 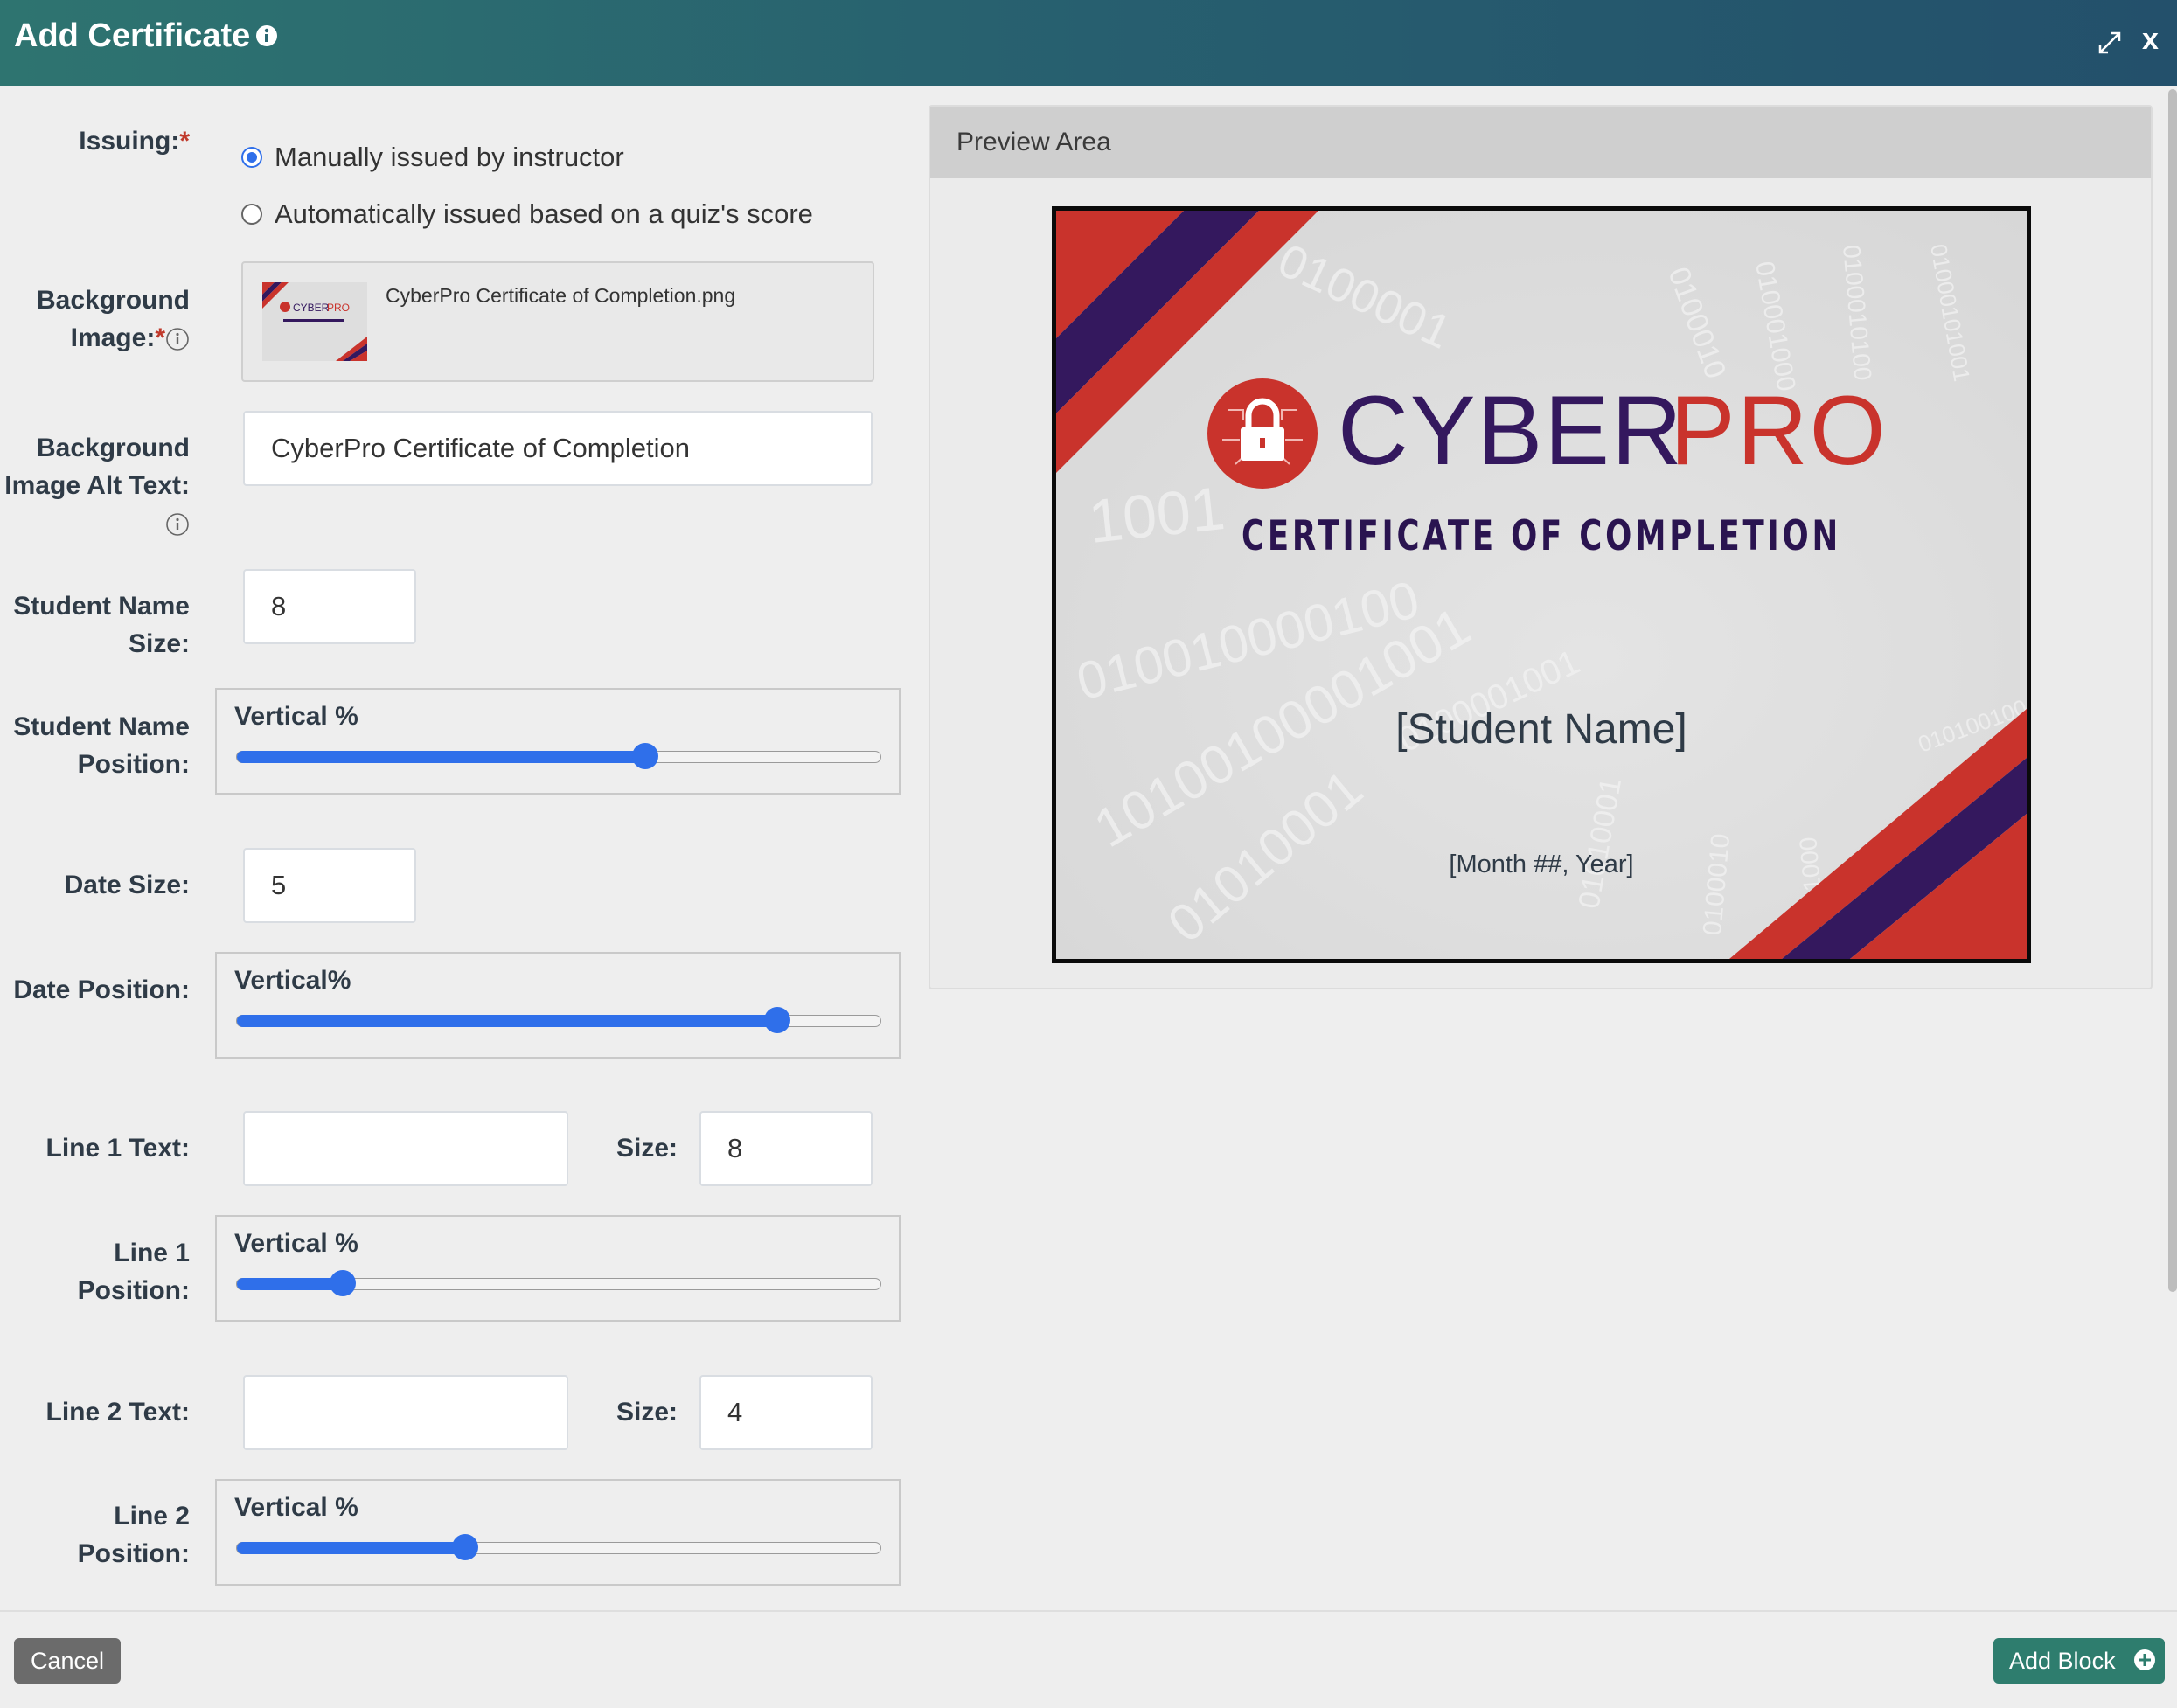 I want to click on line2-position-label: Line 2 Position:, so click(x=133, y=1535).